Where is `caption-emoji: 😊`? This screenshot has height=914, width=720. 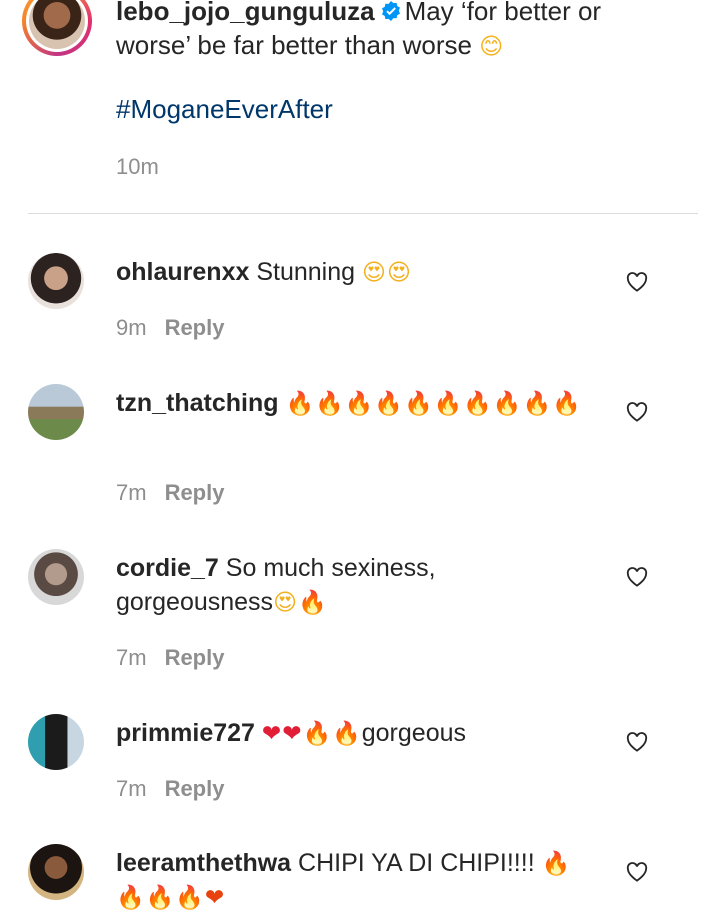
caption-emoji: 😊 is located at coordinates (492, 46).